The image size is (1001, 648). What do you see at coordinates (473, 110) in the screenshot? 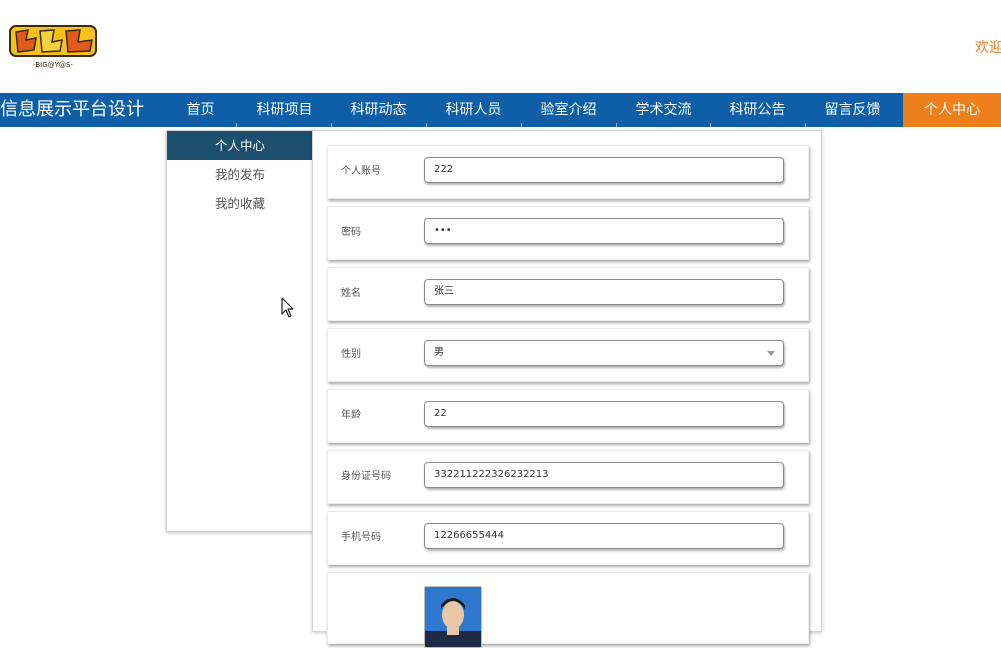
I see `nav-researchers: 科研人员` at bounding box center [473, 110].